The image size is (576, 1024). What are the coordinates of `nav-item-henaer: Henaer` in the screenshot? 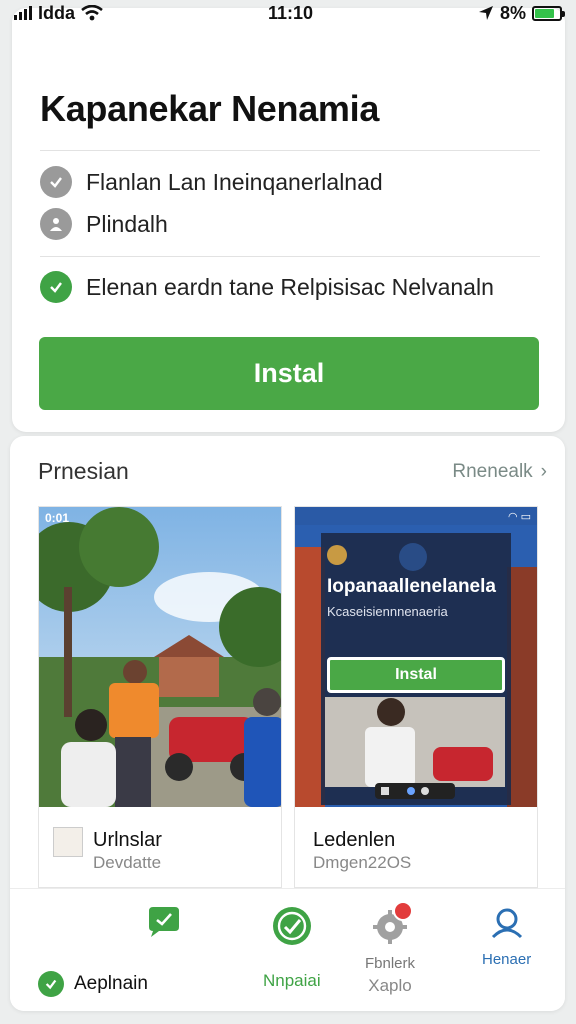 It's located at (506, 936).